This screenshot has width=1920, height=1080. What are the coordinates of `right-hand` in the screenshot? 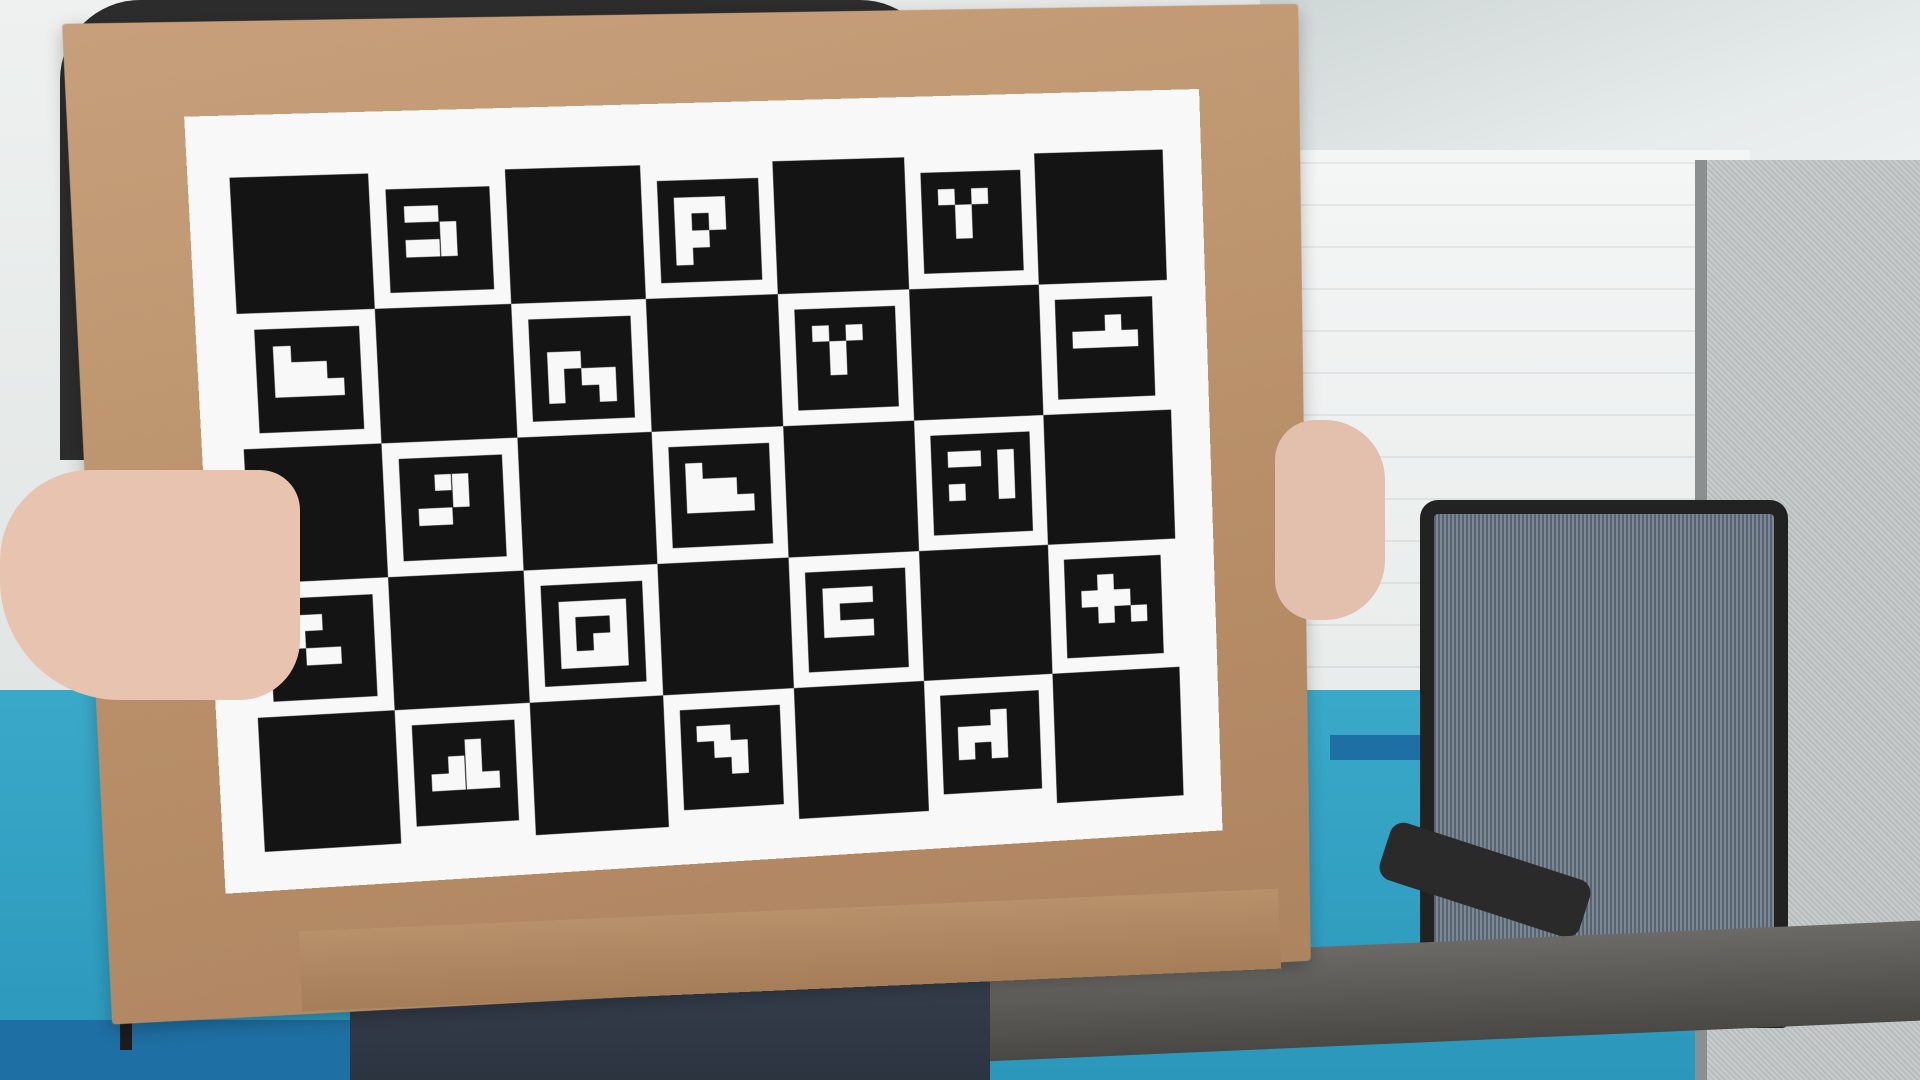 It's located at (1330, 520).